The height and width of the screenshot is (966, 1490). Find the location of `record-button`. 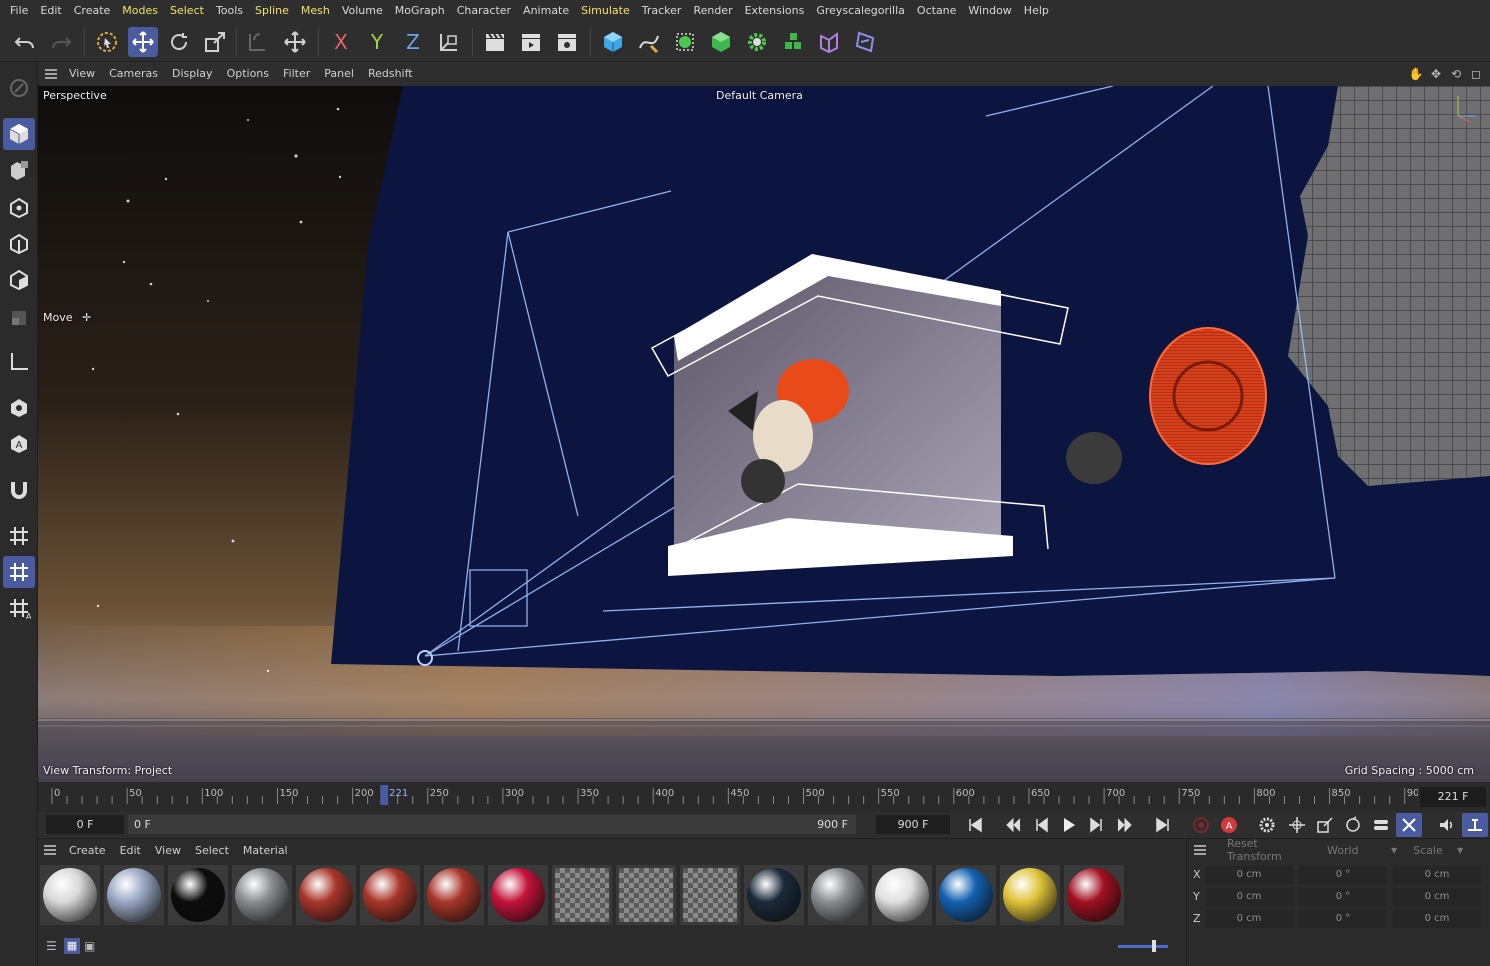

record-button is located at coordinates (1201, 825).